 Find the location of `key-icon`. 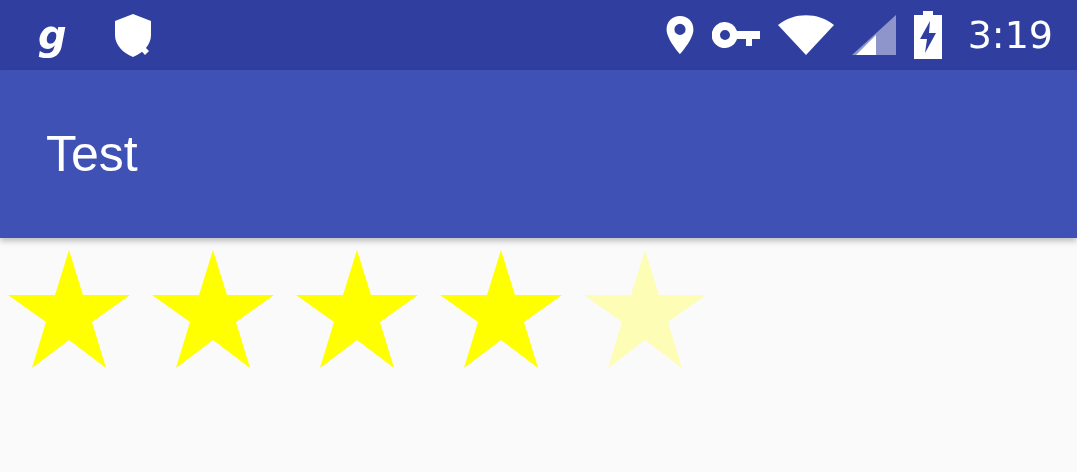

key-icon is located at coordinates (735, 35).